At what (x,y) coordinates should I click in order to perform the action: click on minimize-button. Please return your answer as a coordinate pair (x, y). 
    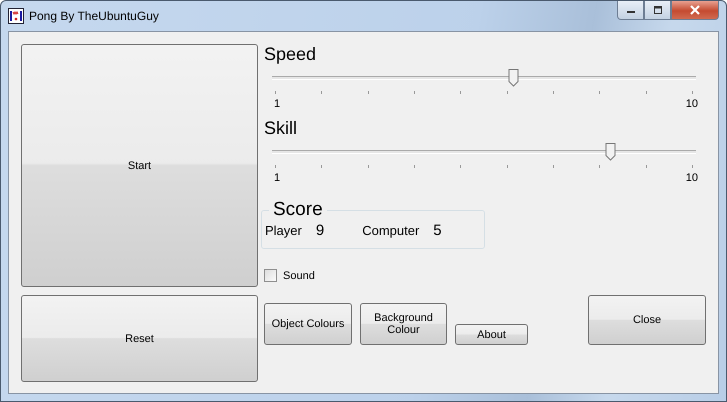
    Looking at the image, I should click on (630, 10).